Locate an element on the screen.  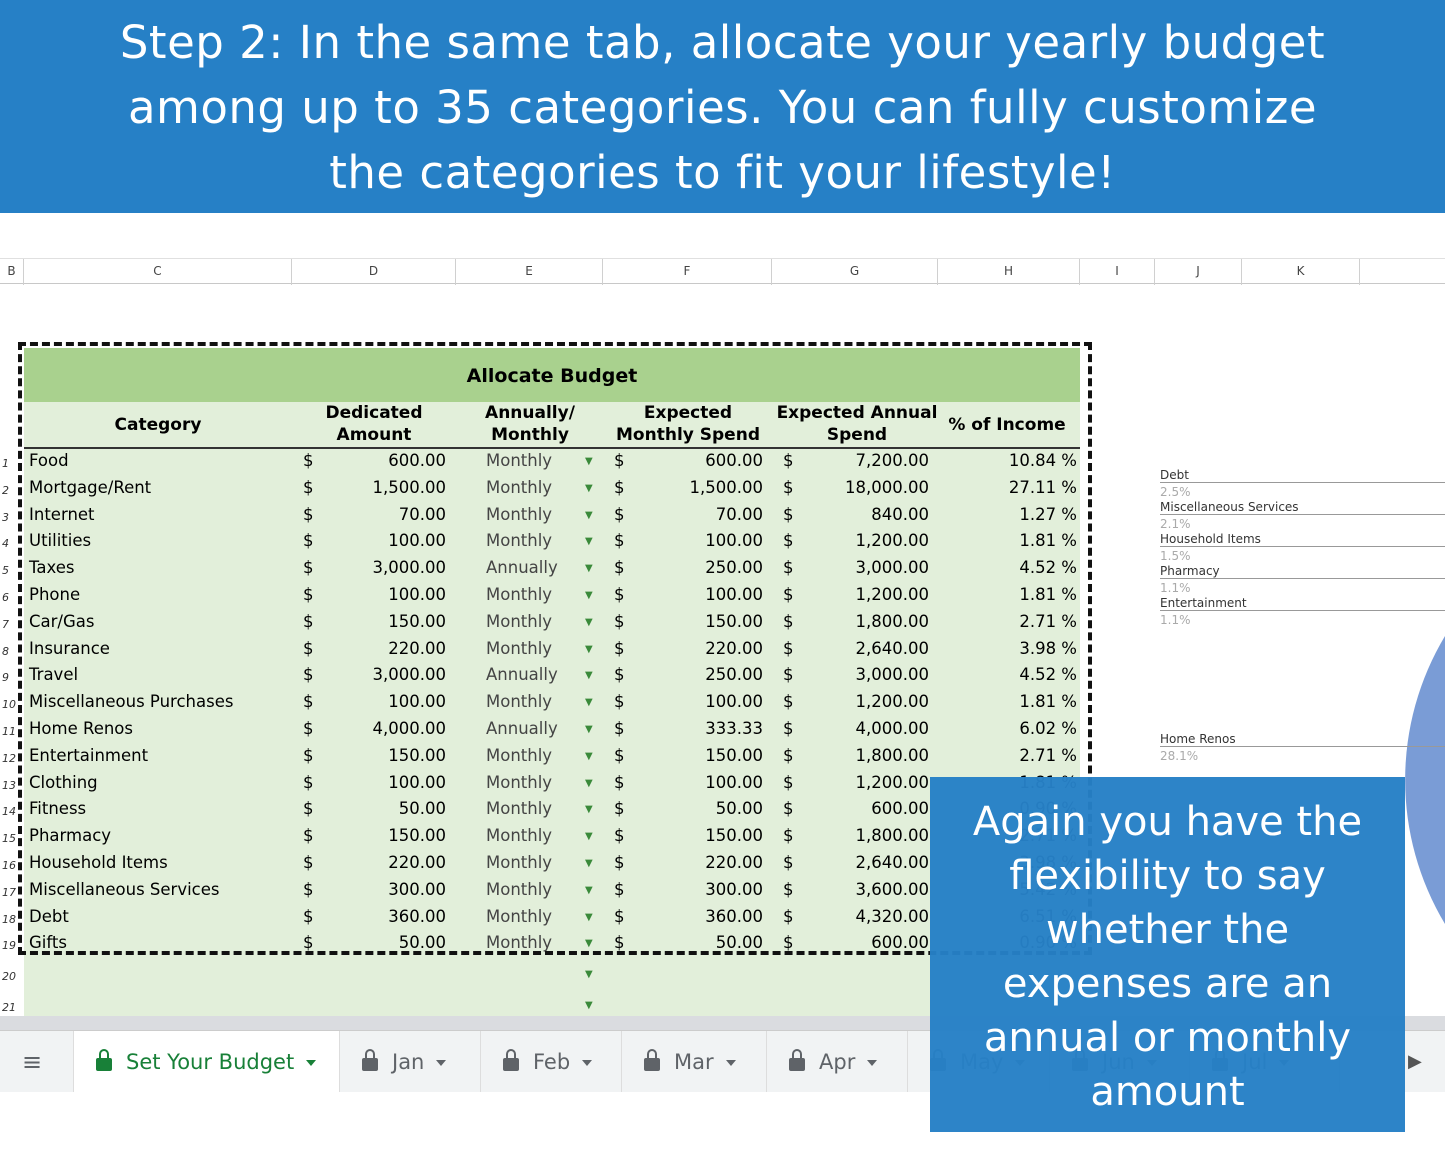
sheet-tab-label: Jan is located at coordinates (408, 1062).